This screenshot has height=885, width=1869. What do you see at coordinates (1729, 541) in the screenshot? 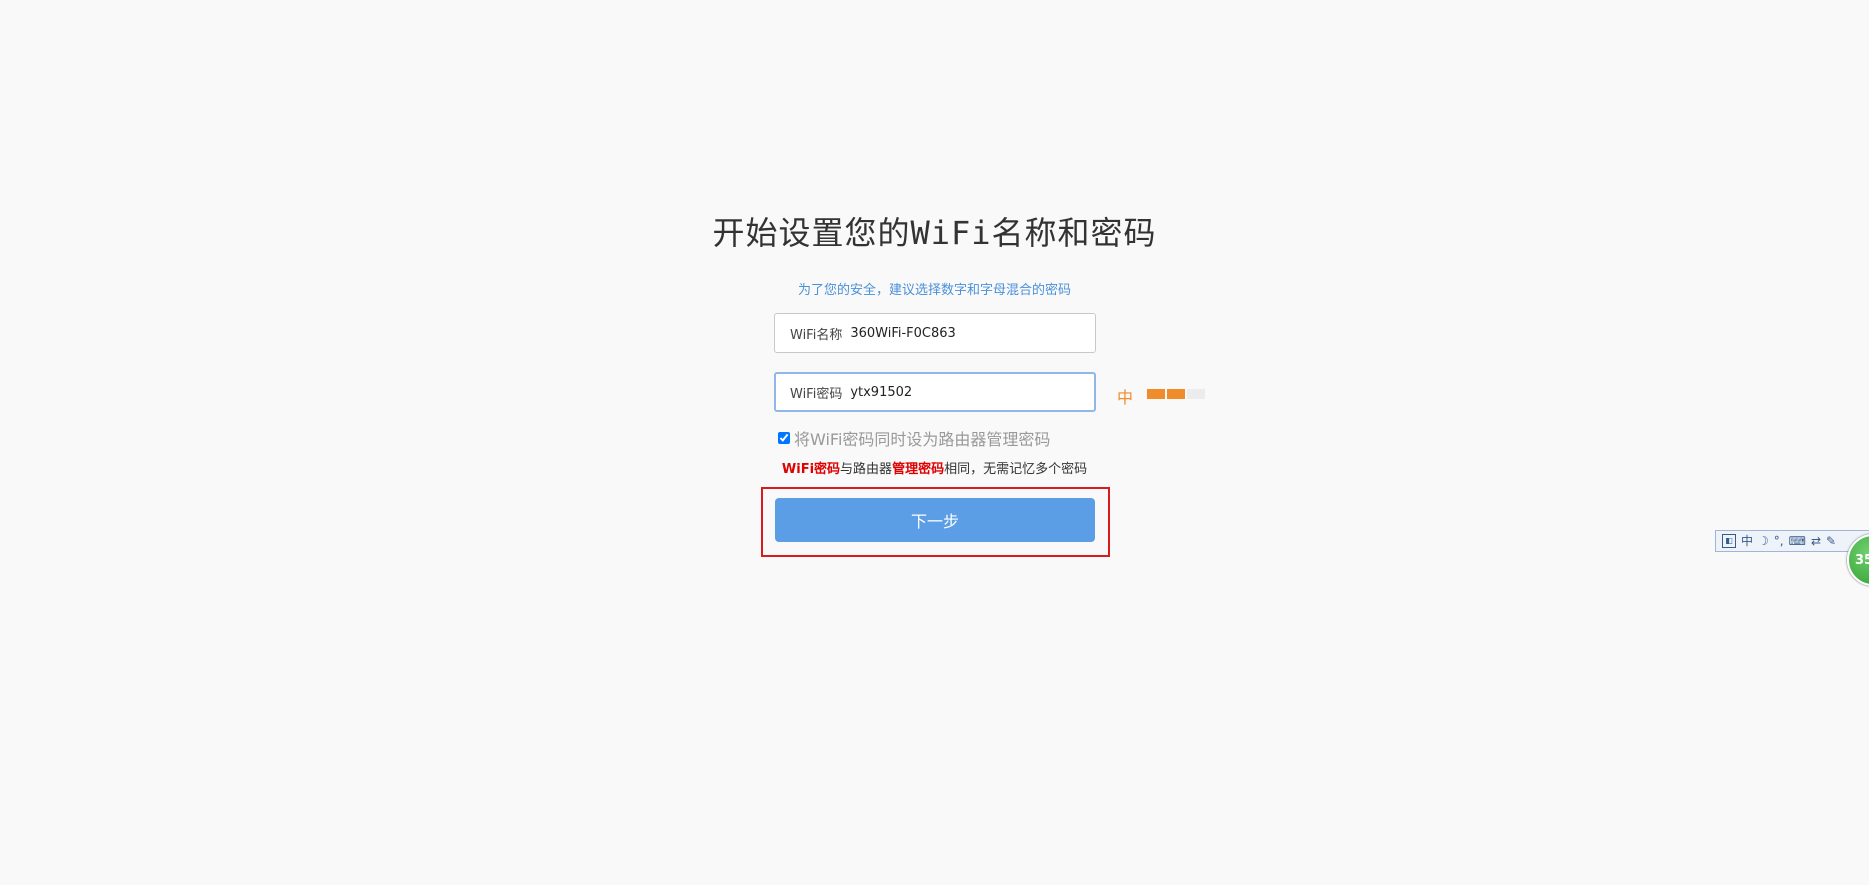
I see `ime-logo-icon: ◧` at bounding box center [1729, 541].